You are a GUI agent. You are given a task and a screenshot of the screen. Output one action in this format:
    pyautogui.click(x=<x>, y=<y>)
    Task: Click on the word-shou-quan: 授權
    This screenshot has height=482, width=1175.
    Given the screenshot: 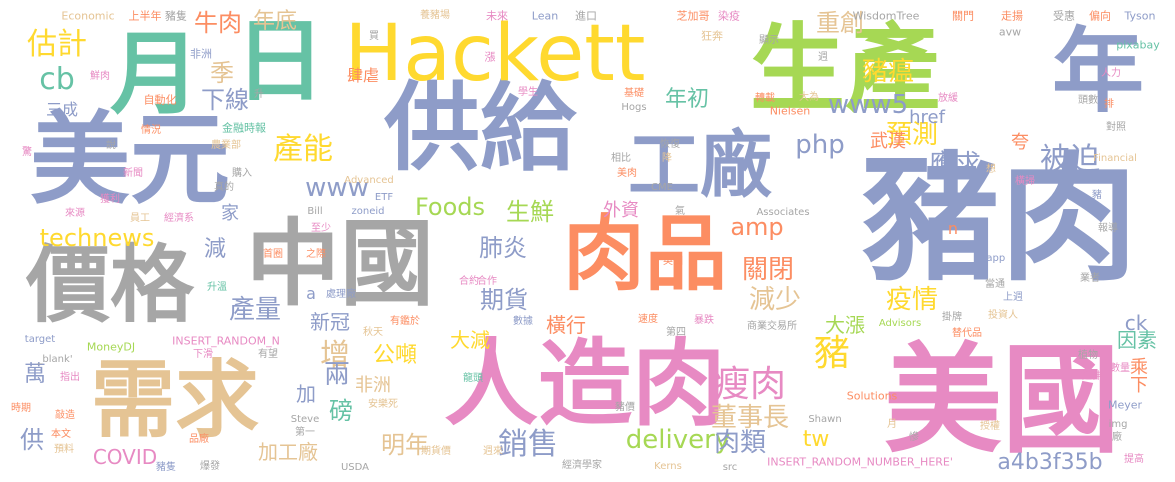 What is the action you would take?
    pyautogui.click(x=990, y=426)
    